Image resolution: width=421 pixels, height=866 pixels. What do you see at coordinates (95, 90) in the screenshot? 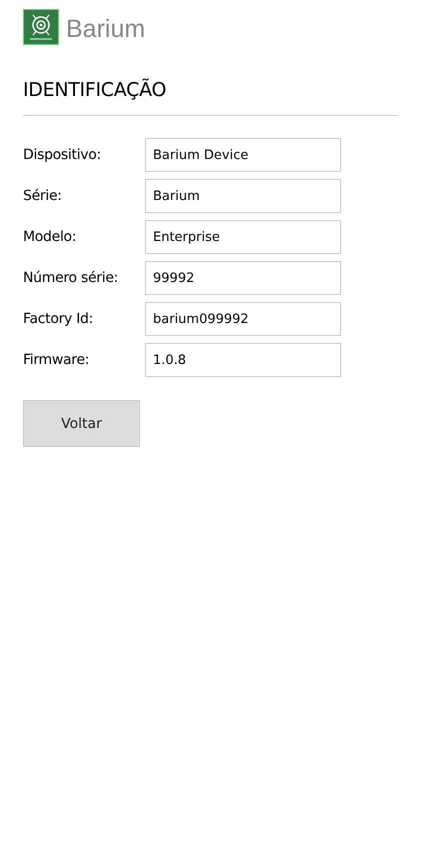
I see `section-title: IDENTIFICAÇÃO` at bounding box center [95, 90].